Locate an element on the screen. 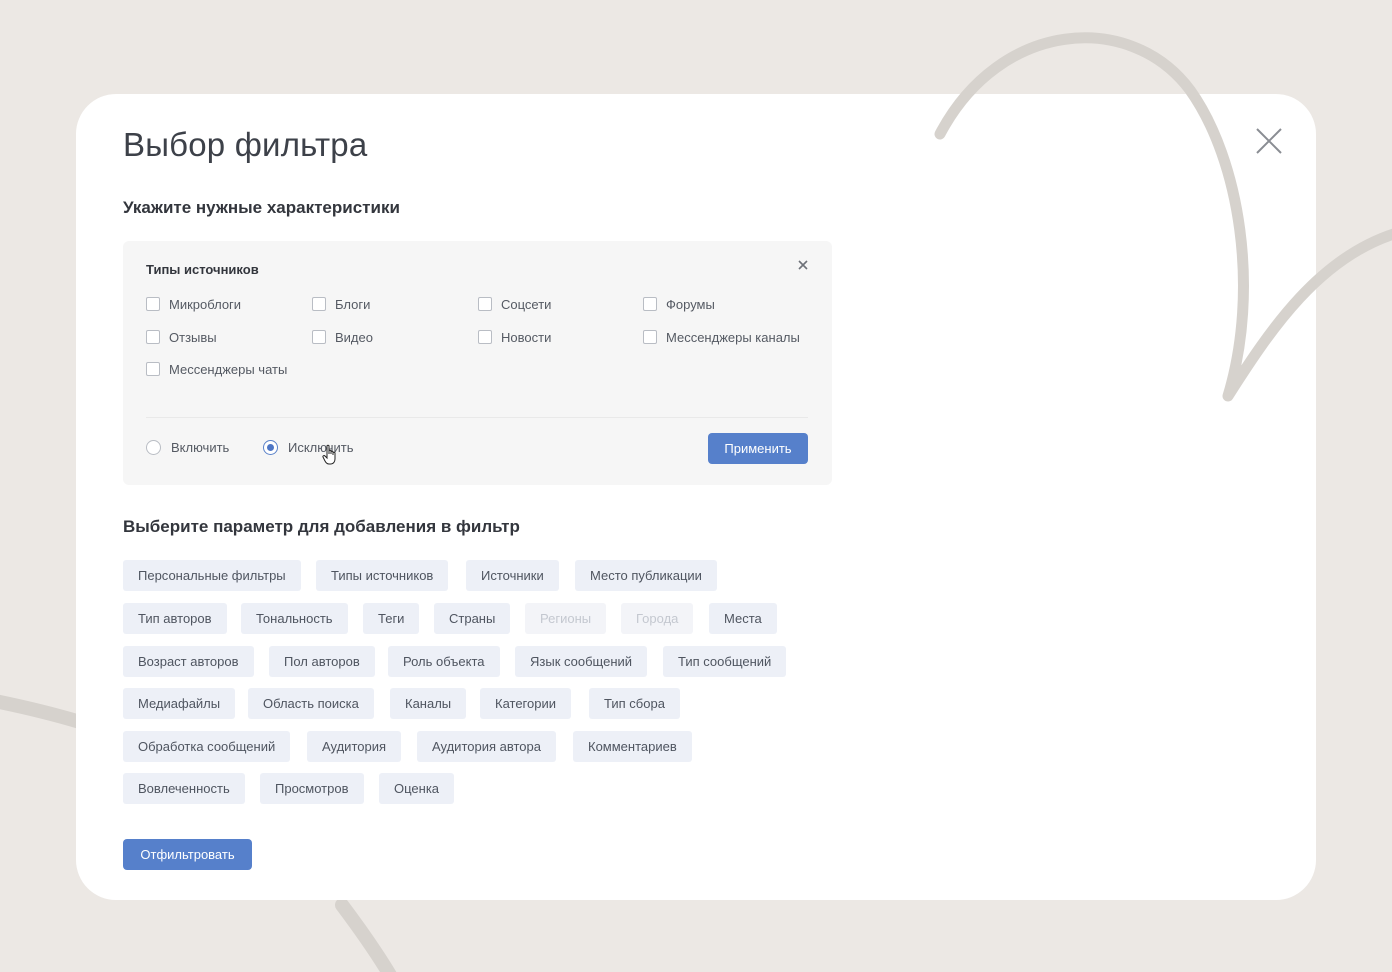  radio-include: Включить is located at coordinates (187, 447).